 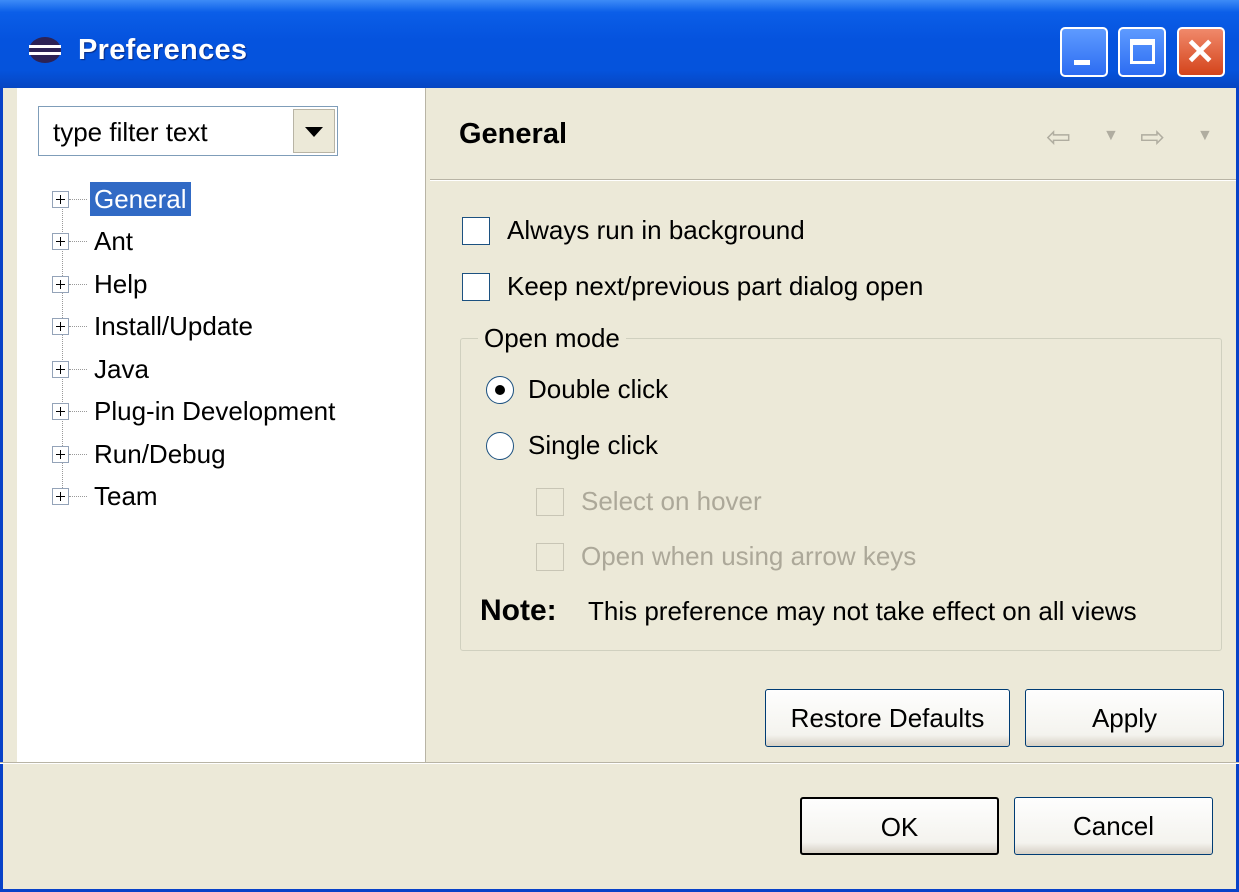 What do you see at coordinates (619, 44) in the screenshot?
I see `title-bar: Preferences ✕` at bounding box center [619, 44].